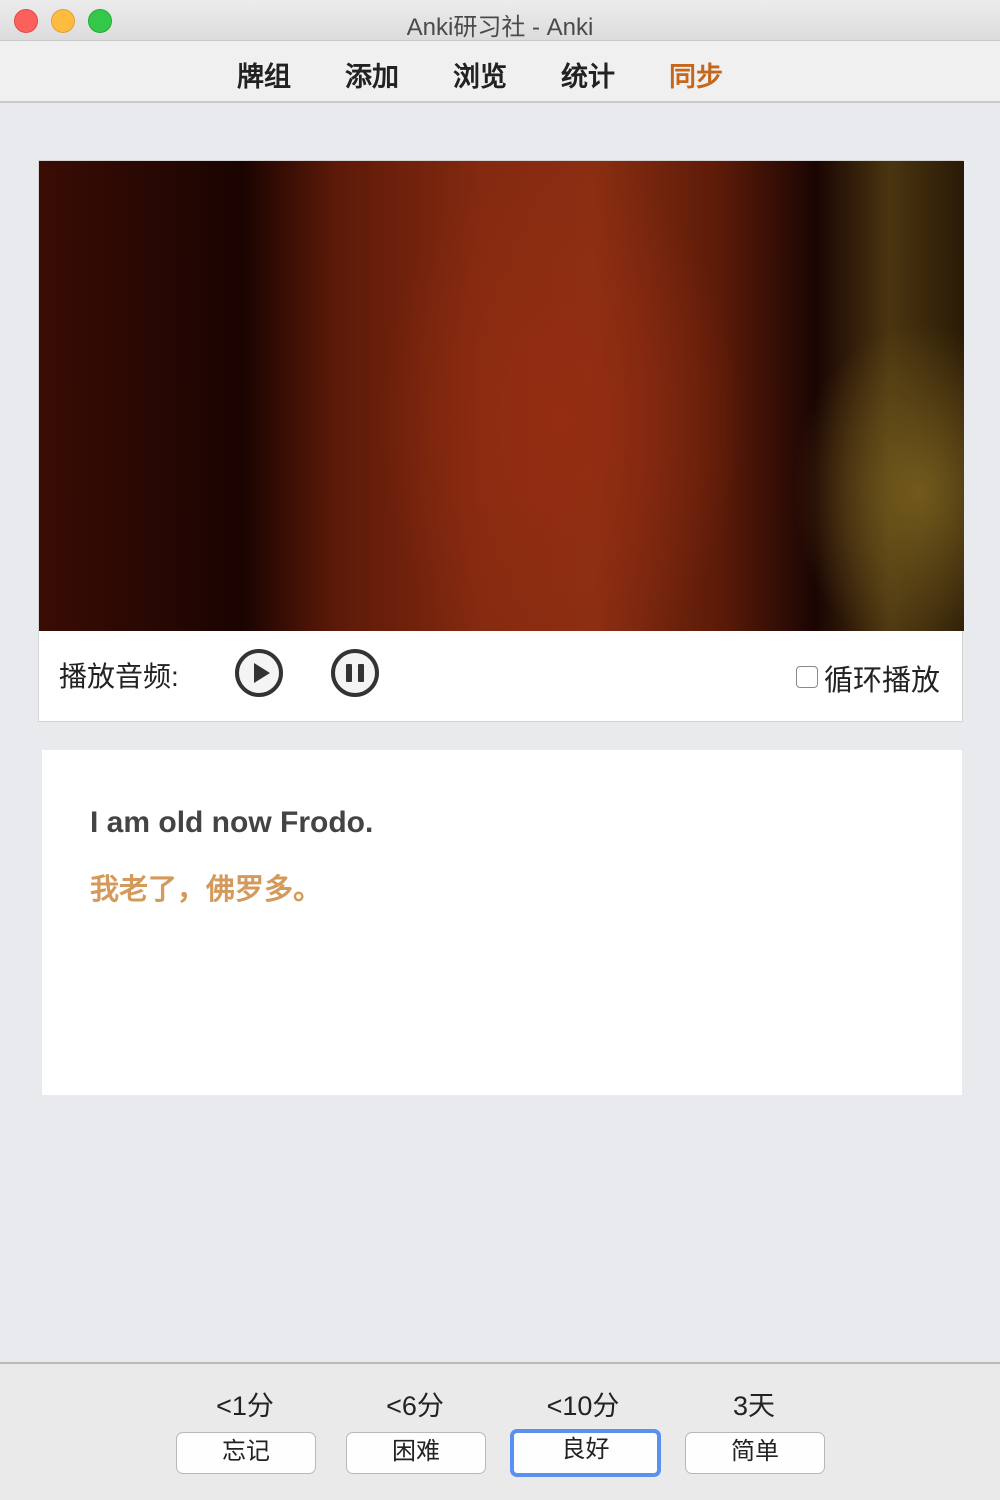 The image size is (1000, 1500). I want to click on interval-easy: 3天, so click(754, 1406).